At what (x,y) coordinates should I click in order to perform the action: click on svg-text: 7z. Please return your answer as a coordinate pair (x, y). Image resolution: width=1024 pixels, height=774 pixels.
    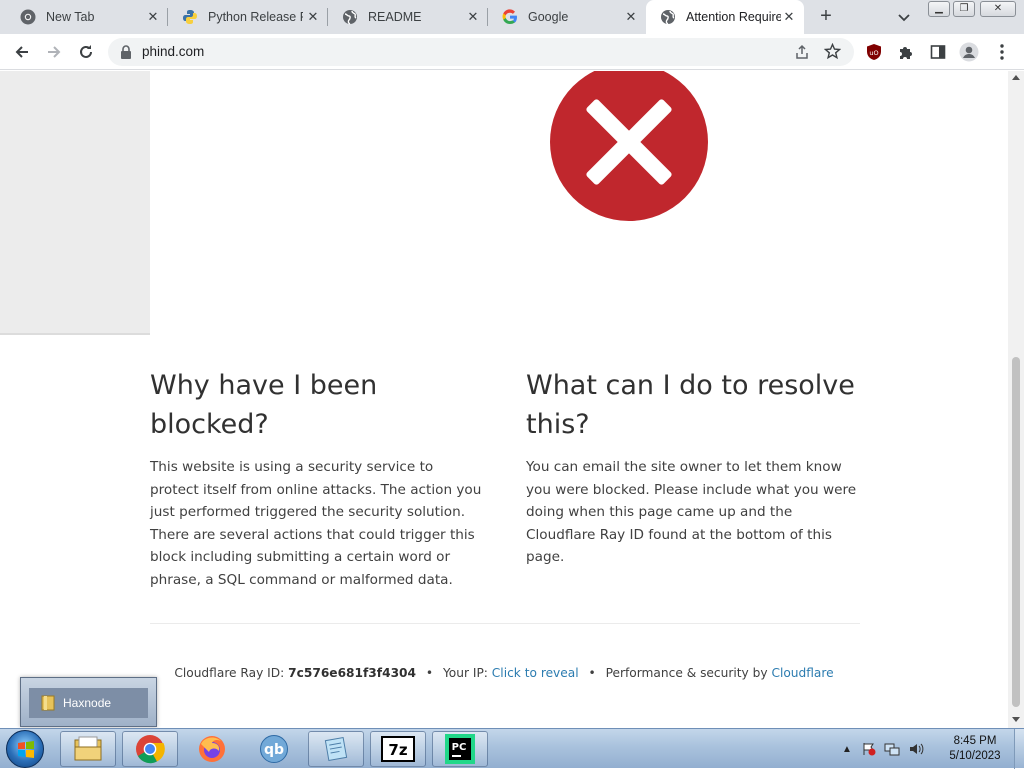
    Looking at the image, I should click on (397, 750).